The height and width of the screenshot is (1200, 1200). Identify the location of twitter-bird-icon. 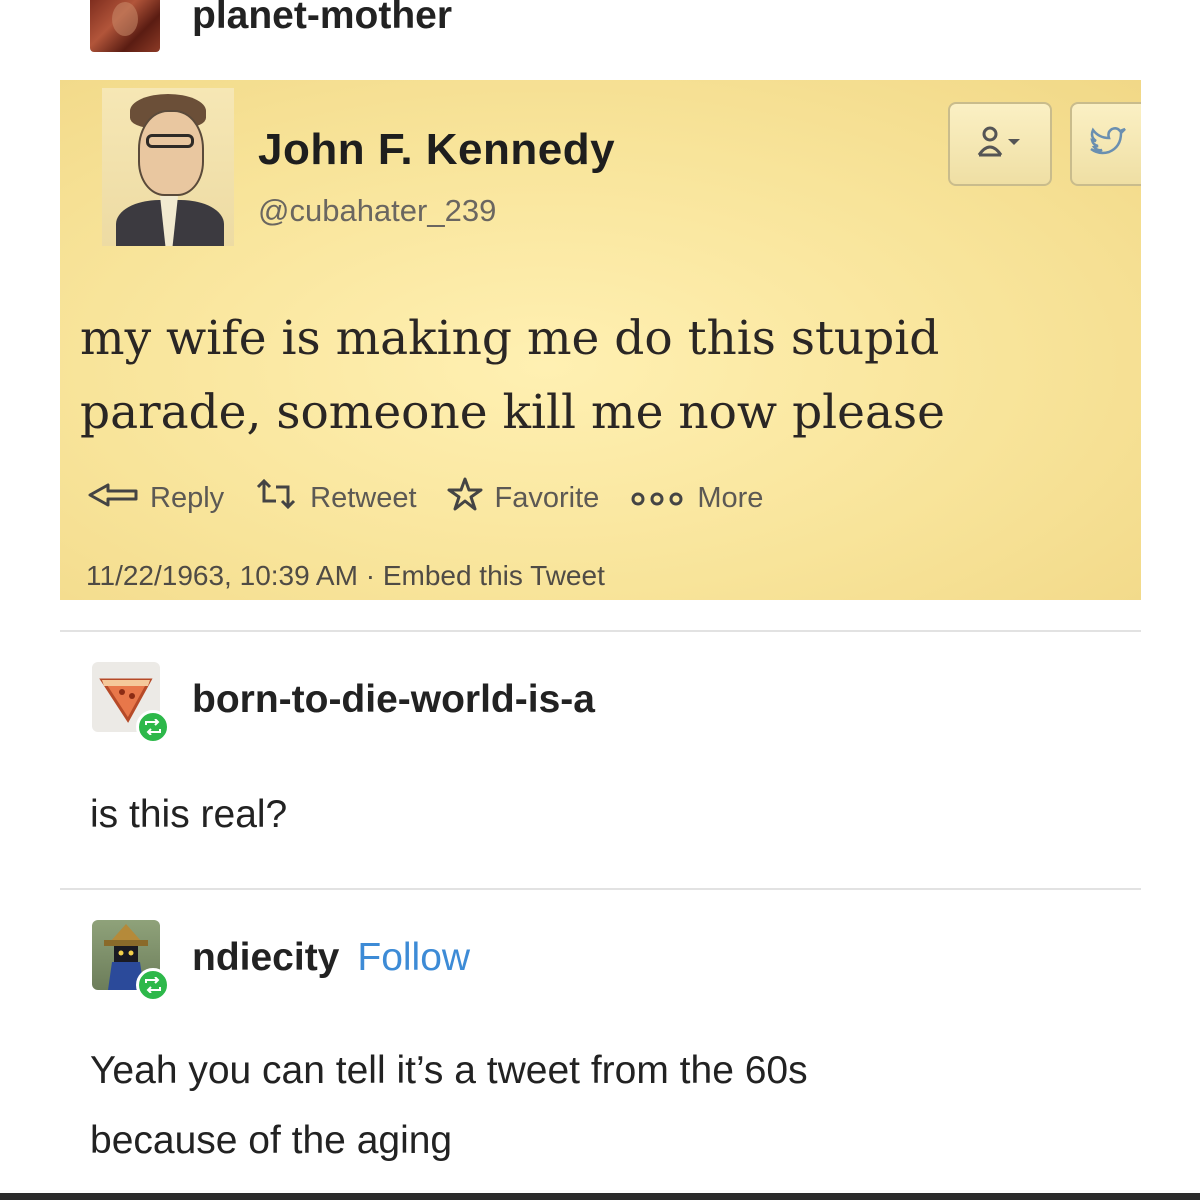
(1107, 144).